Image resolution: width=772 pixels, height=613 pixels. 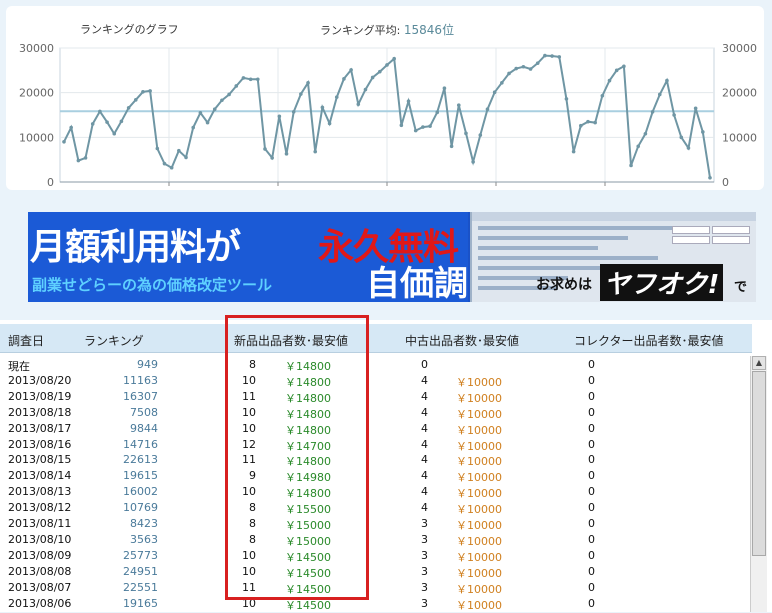 I want to click on header-rank: ランキング, so click(x=114, y=341).